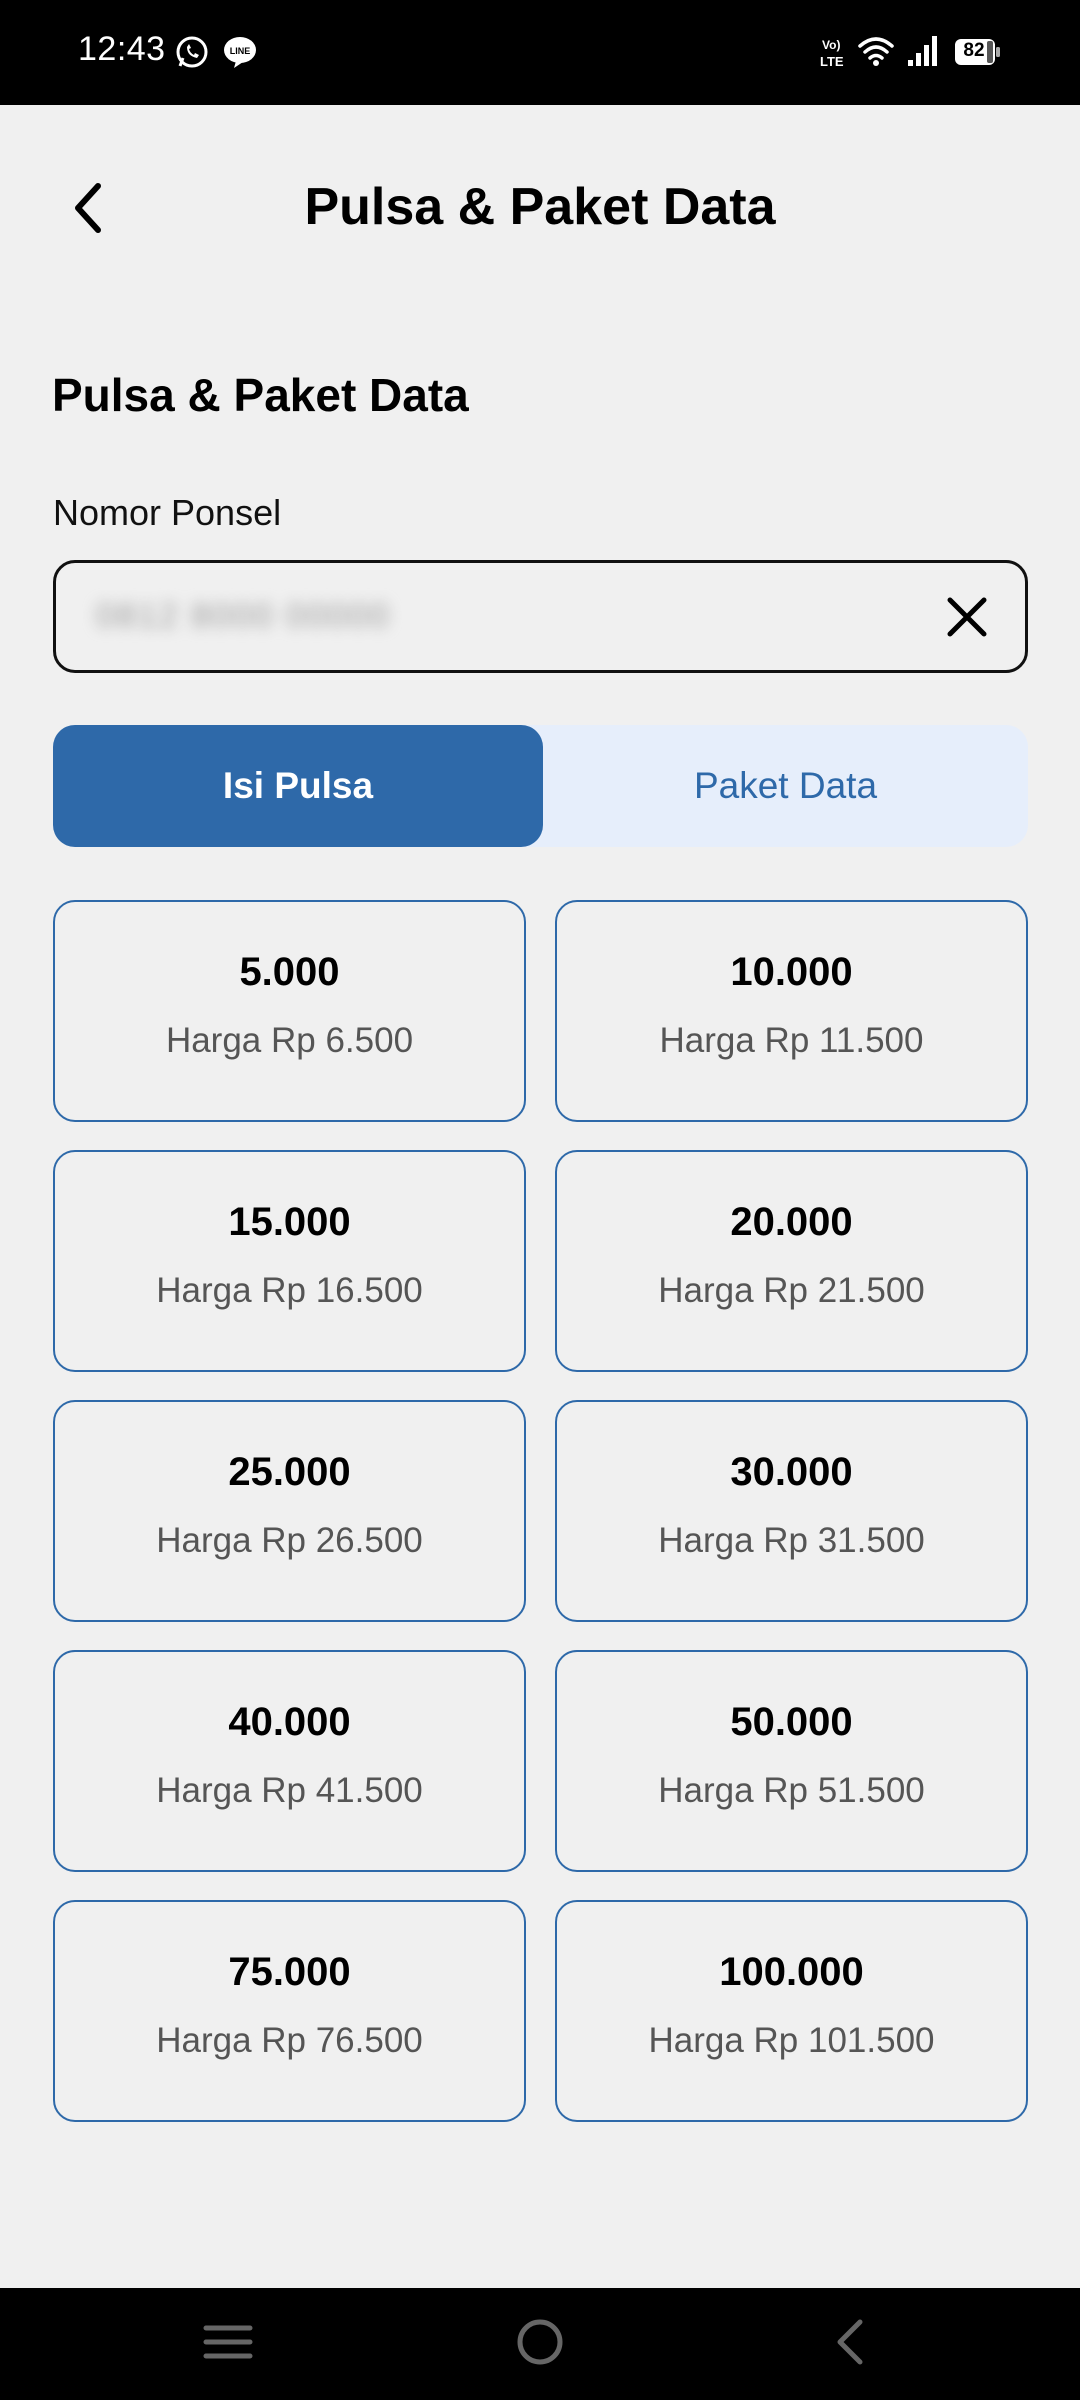  Describe the element at coordinates (289, 1261) in the screenshot. I see `denomination-card: 15.000 Harga Rp 16.500` at that location.